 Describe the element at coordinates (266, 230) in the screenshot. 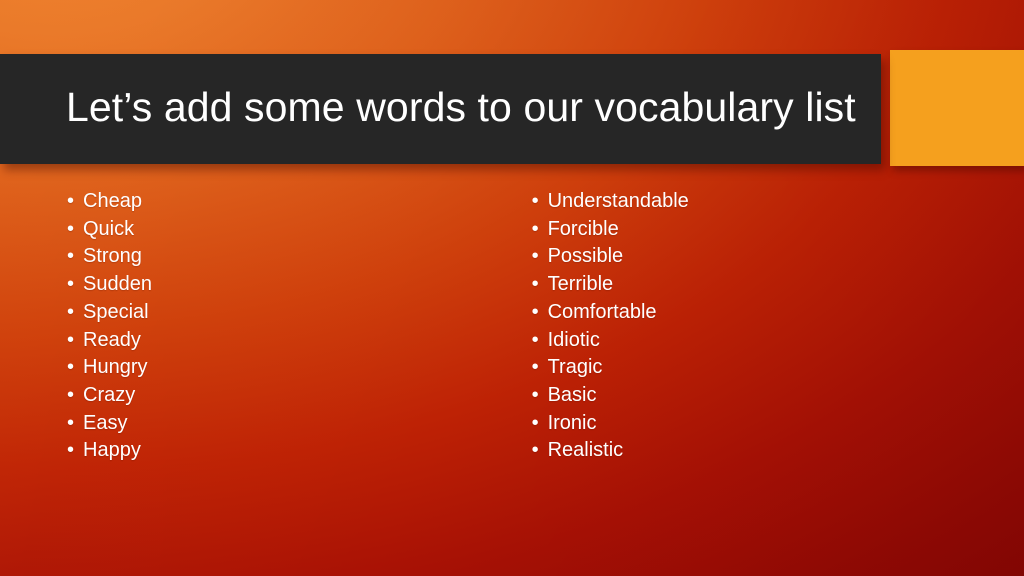

I see `list-item: • Quick` at that location.